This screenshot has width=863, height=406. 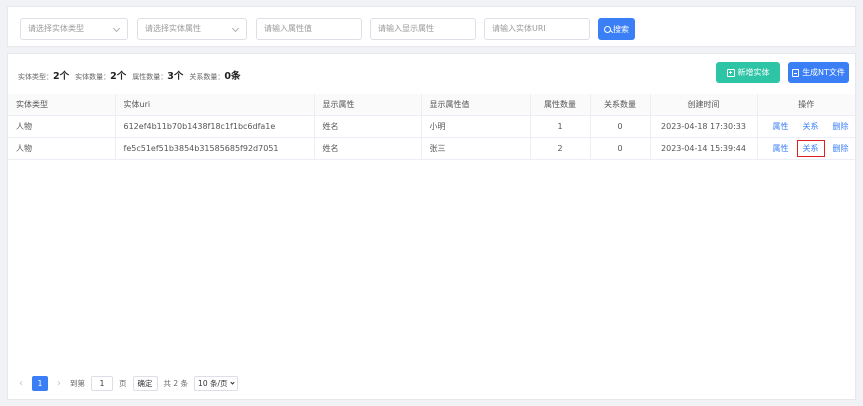 I want to click on add-entity-button: 新增实体, so click(x=748, y=72).